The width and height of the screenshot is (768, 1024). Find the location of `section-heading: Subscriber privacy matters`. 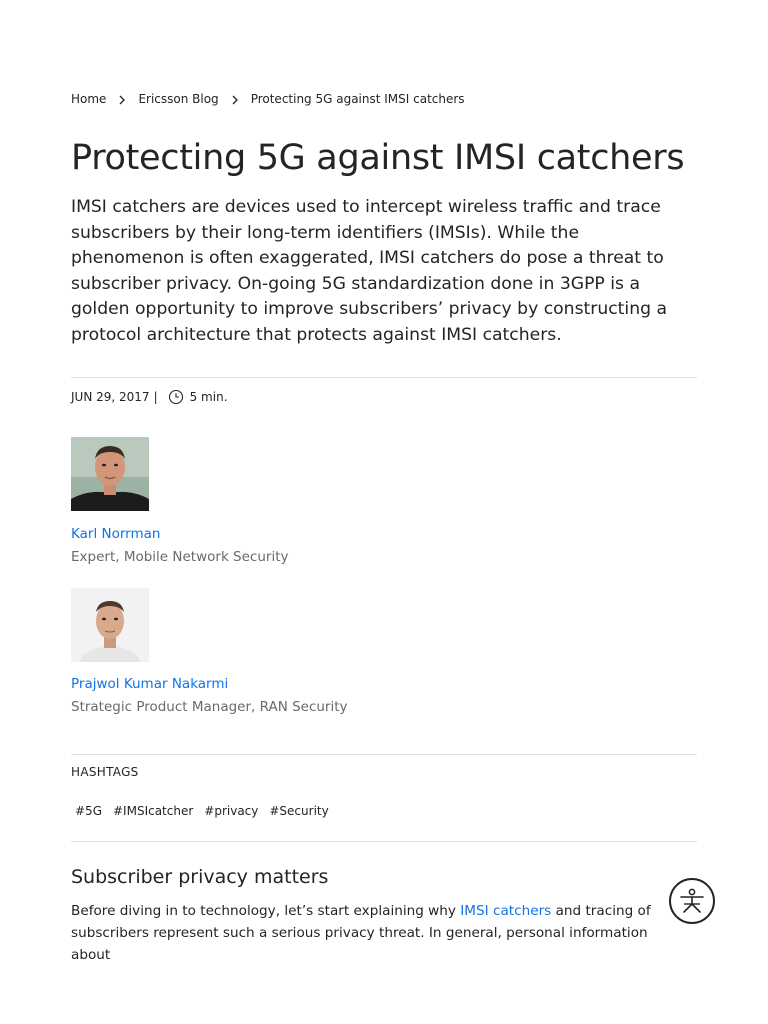

section-heading: Subscriber privacy matters is located at coordinates (200, 877).